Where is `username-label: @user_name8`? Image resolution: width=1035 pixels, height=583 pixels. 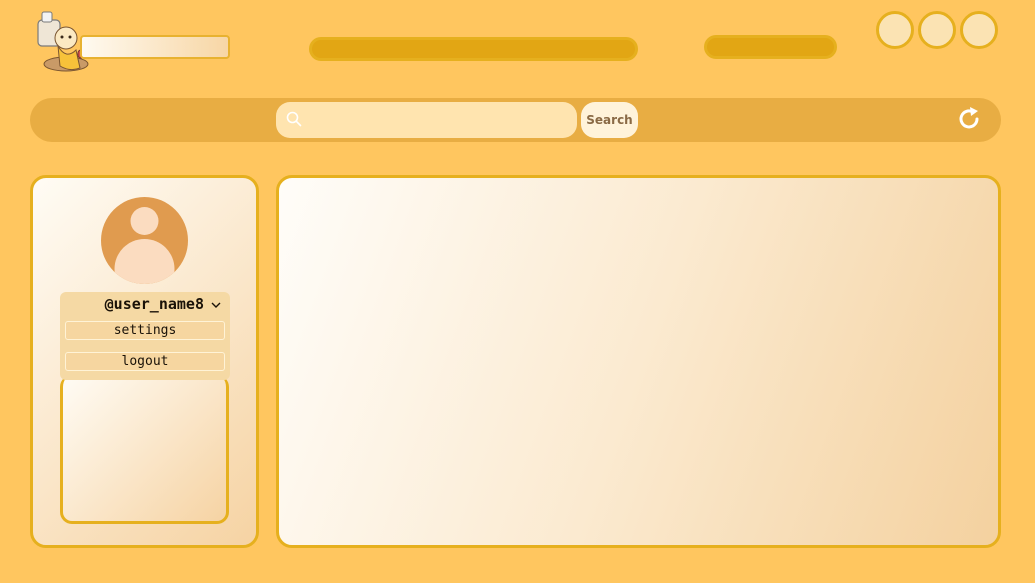
username-label: @user_name8 is located at coordinates (154, 304).